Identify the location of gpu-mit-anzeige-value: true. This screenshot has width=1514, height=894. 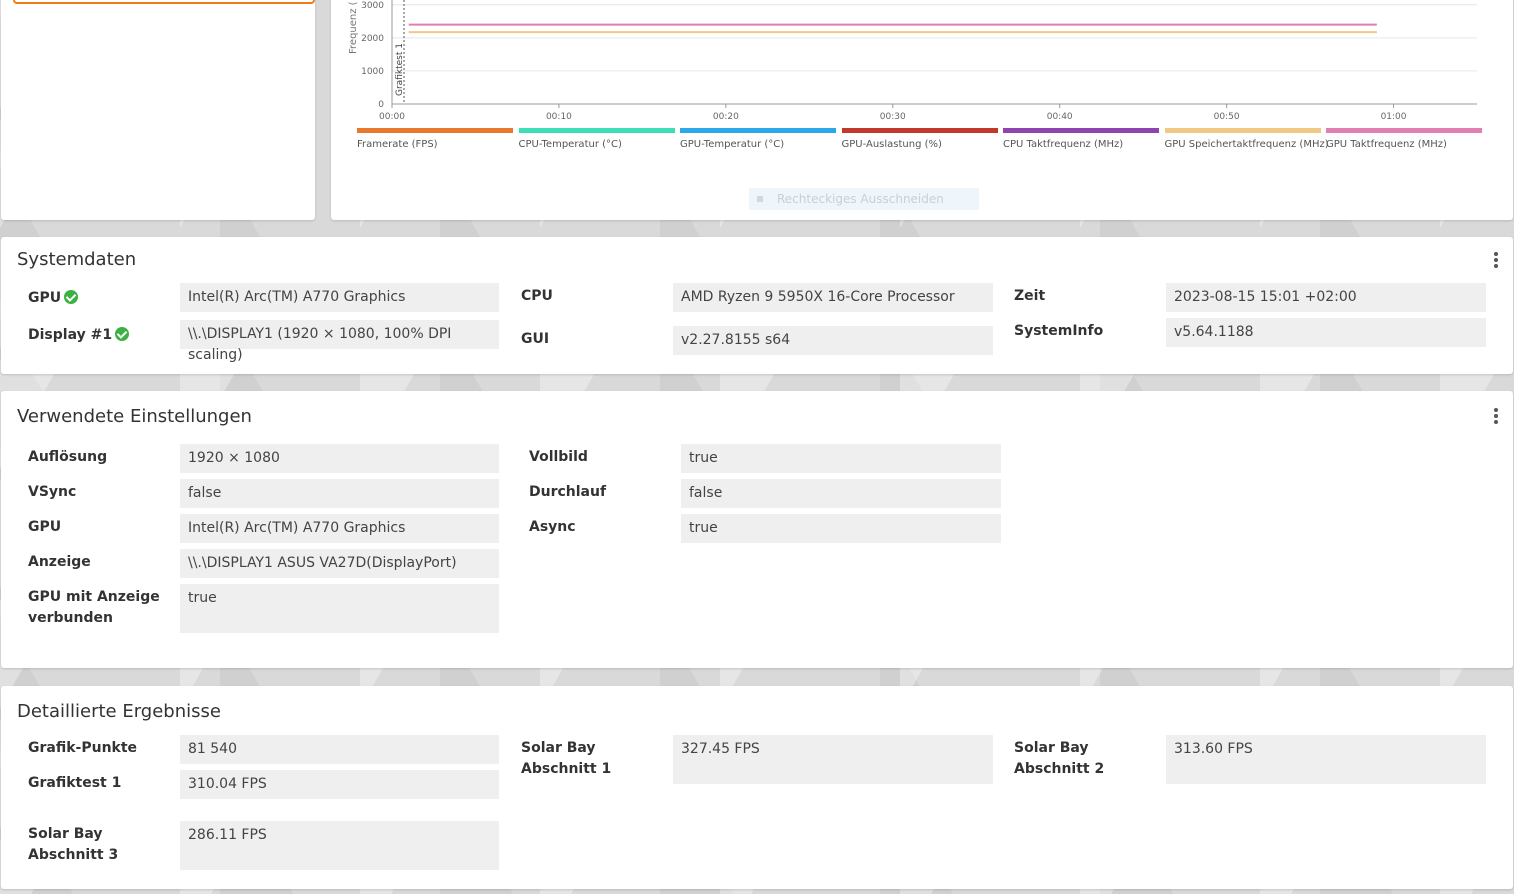
(339, 608).